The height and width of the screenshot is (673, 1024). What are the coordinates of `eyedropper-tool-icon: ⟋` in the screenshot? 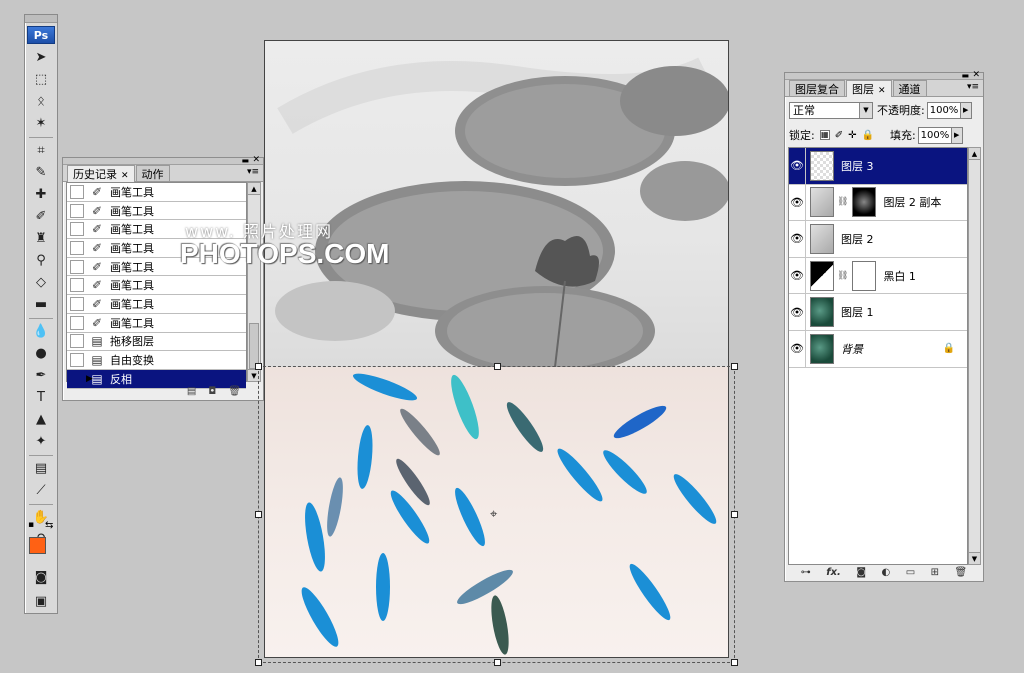 It's located at (41, 491).